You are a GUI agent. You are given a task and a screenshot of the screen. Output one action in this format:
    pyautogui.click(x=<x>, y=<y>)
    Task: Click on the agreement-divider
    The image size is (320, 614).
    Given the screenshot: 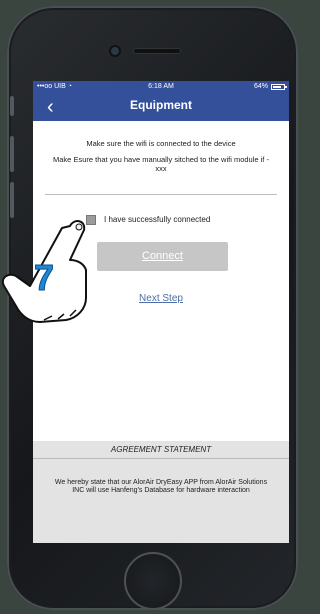 What is the action you would take?
    pyautogui.click(x=161, y=458)
    